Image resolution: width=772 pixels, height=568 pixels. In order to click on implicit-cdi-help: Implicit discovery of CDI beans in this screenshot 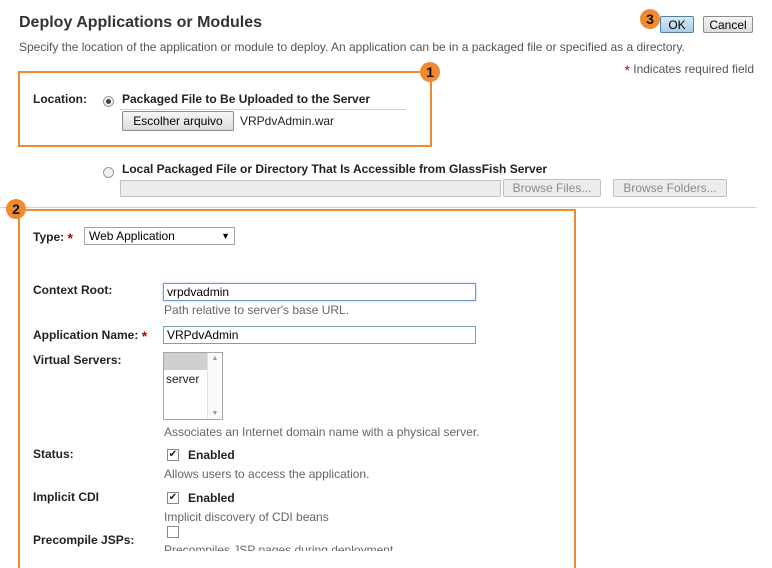, I will do `click(246, 517)`.